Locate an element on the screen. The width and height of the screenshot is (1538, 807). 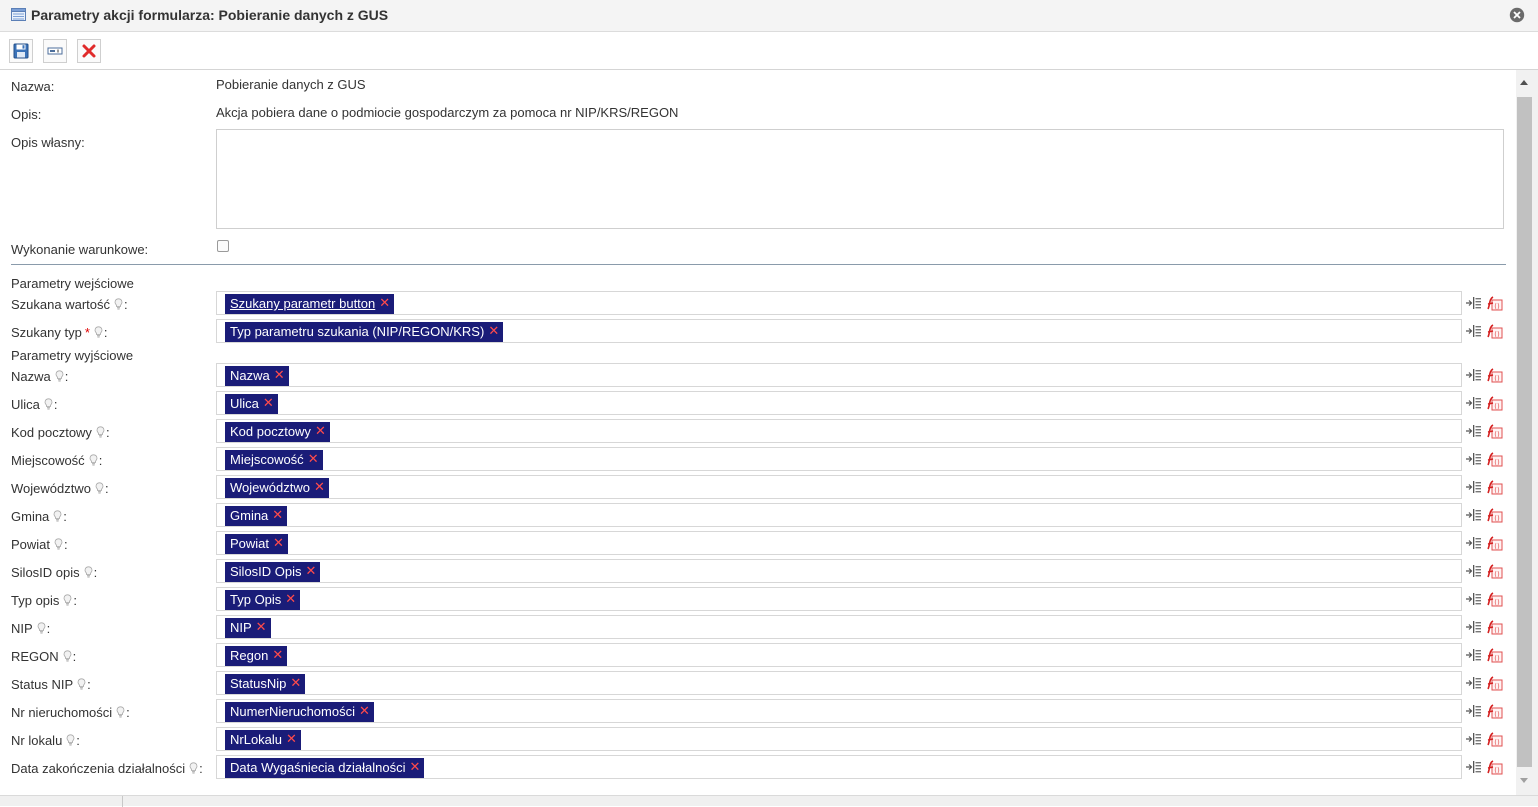
parameter-chip: Typ Opis ✕ is located at coordinates (263, 600).